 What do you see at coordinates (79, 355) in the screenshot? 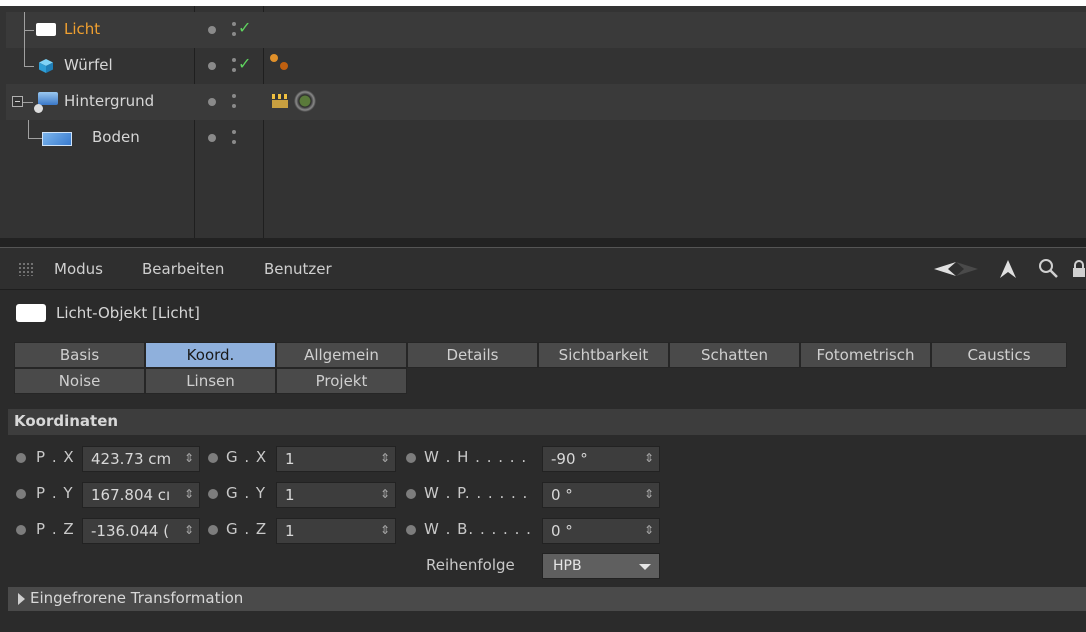
I see `tab-basis: Basis` at bounding box center [79, 355].